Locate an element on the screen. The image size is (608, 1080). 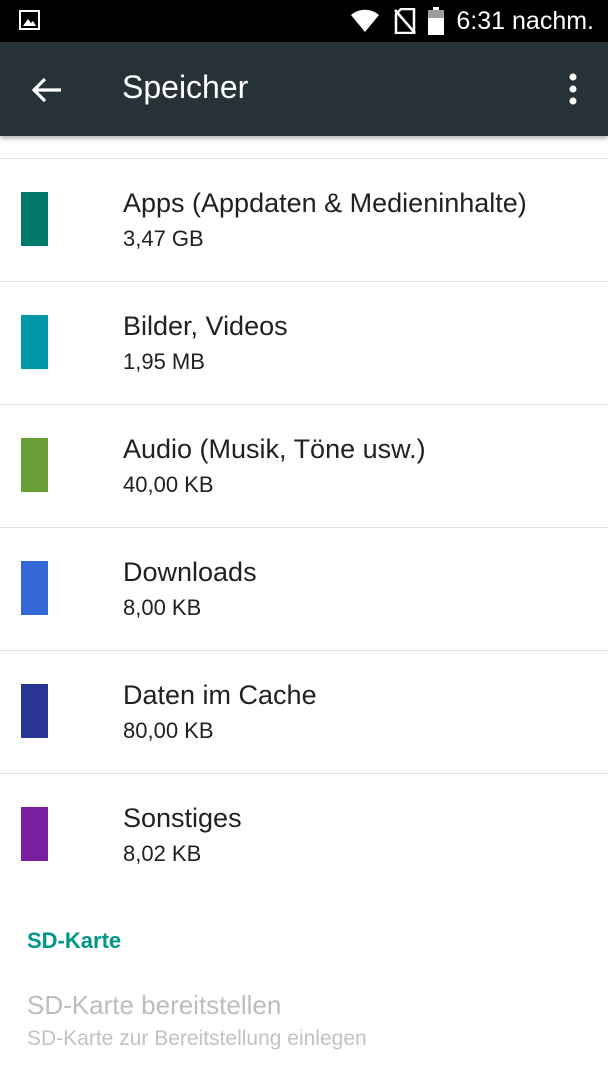
storage-item-size: 1,95 MB is located at coordinates (164, 361).